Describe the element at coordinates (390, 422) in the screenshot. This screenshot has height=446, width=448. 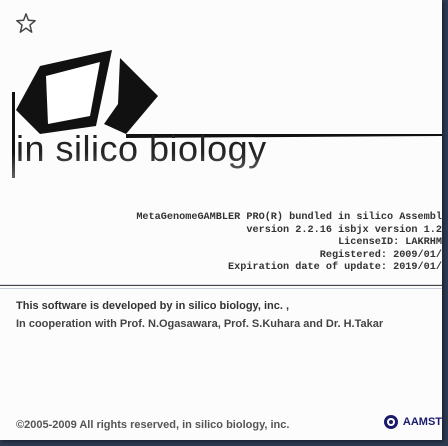
I see `amst-icon` at that location.